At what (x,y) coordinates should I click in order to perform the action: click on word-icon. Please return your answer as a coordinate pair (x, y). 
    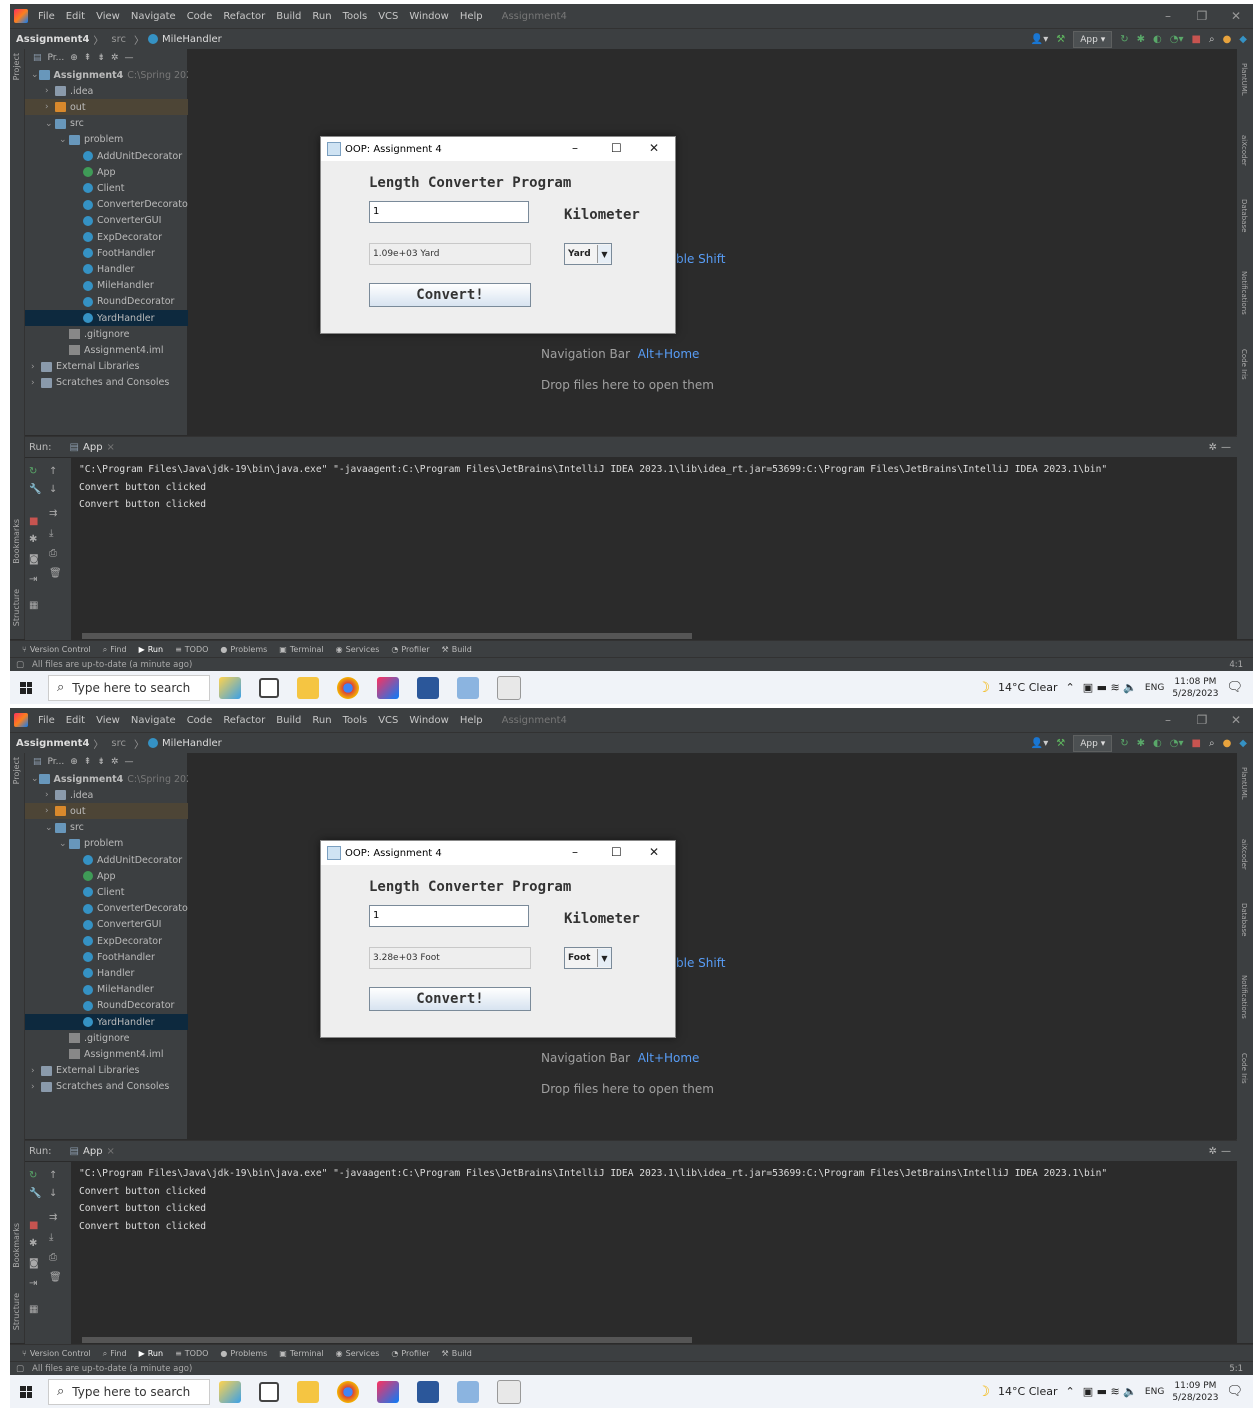
    Looking at the image, I should click on (428, 1391).